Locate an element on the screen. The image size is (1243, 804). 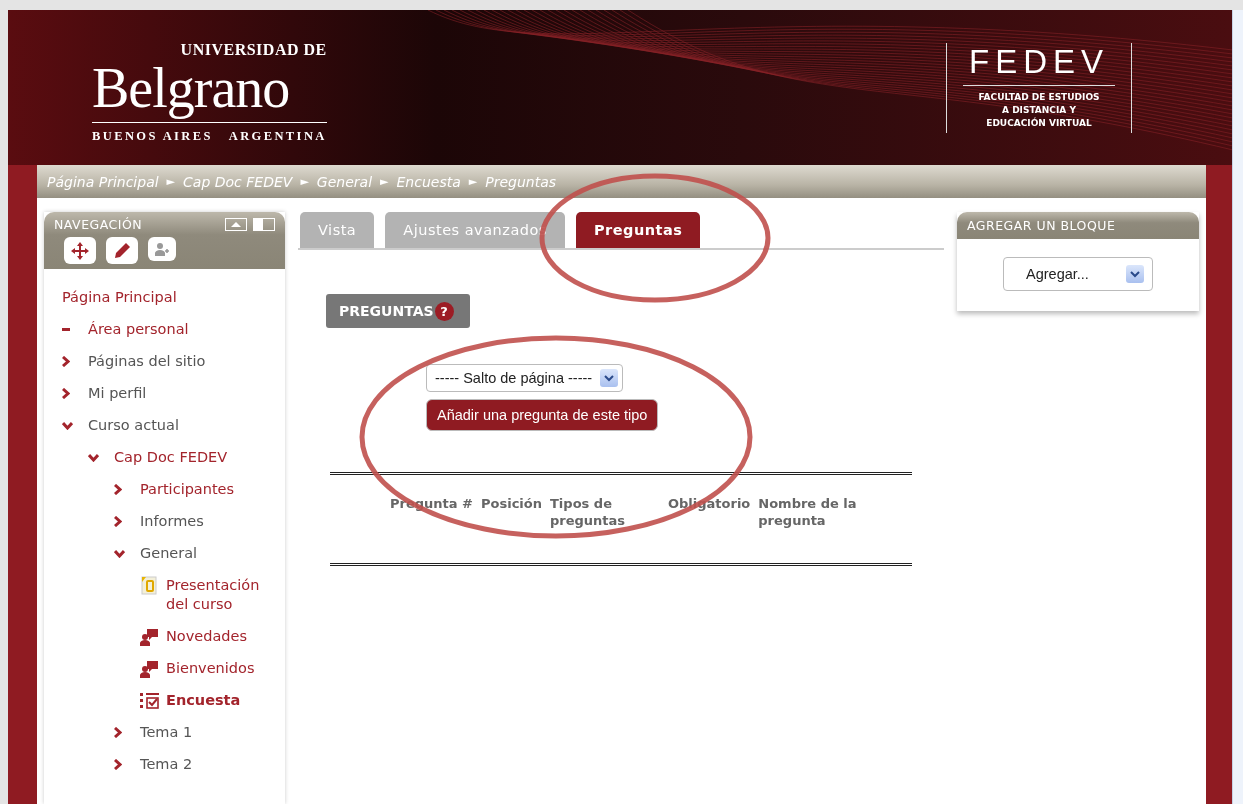
tab: Preguntas is located at coordinates (638, 230).